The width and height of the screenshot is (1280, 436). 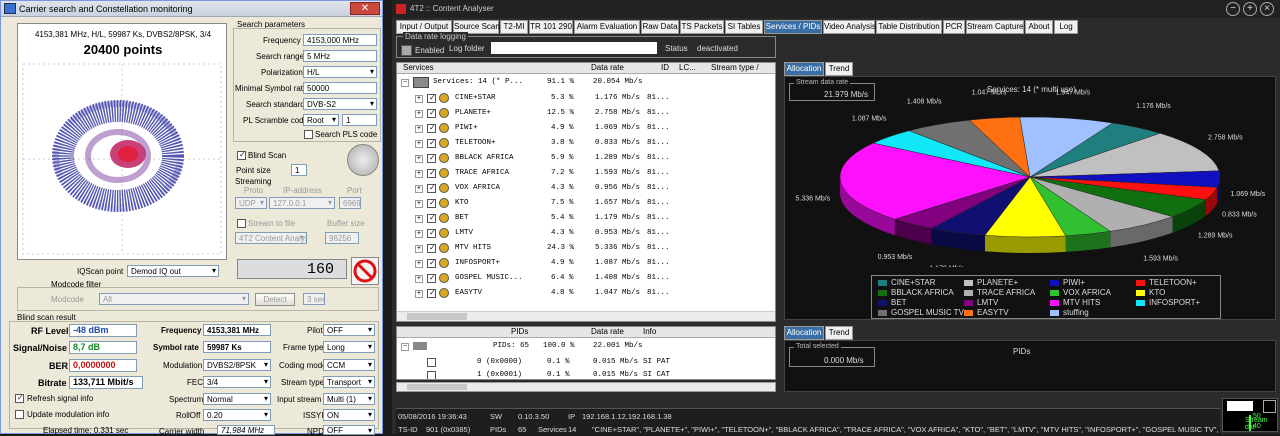 What do you see at coordinates (349, 365) in the screenshot?
I see `coding-mode-select: CCM` at bounding box center [349, 365].